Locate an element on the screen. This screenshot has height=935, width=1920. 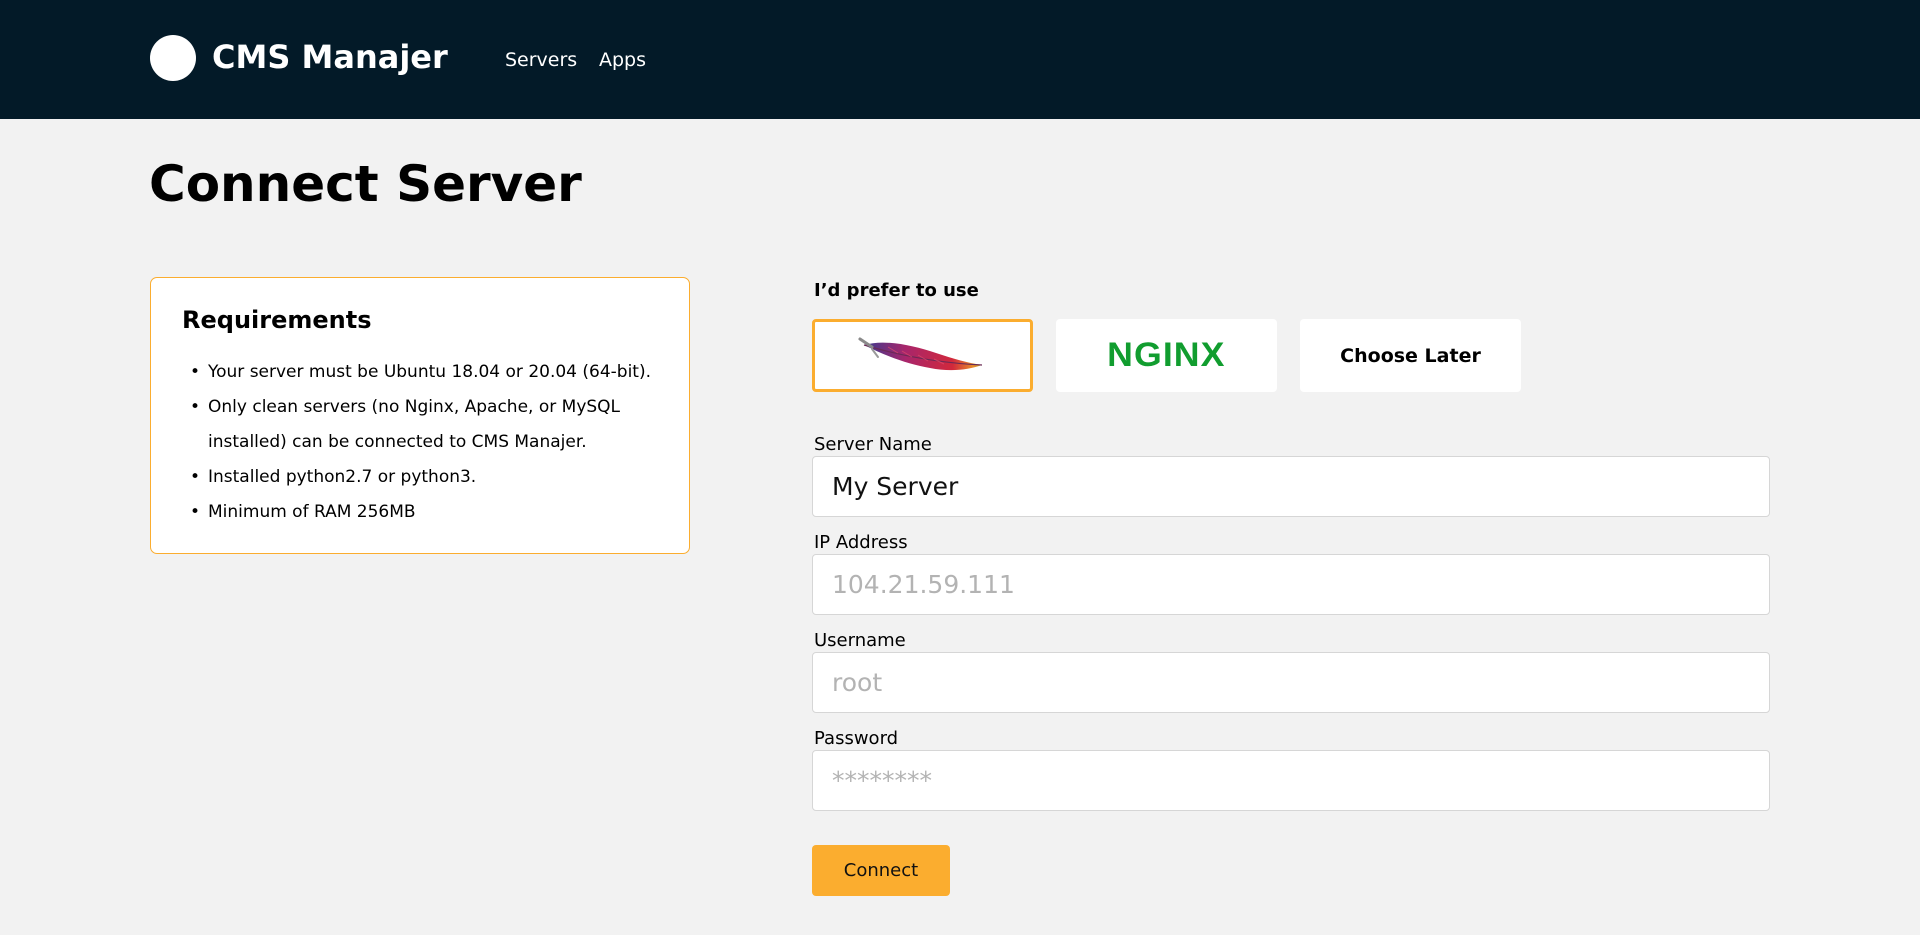
server-option-choose-later: Choose Later is located at coordinates (1410, 355).